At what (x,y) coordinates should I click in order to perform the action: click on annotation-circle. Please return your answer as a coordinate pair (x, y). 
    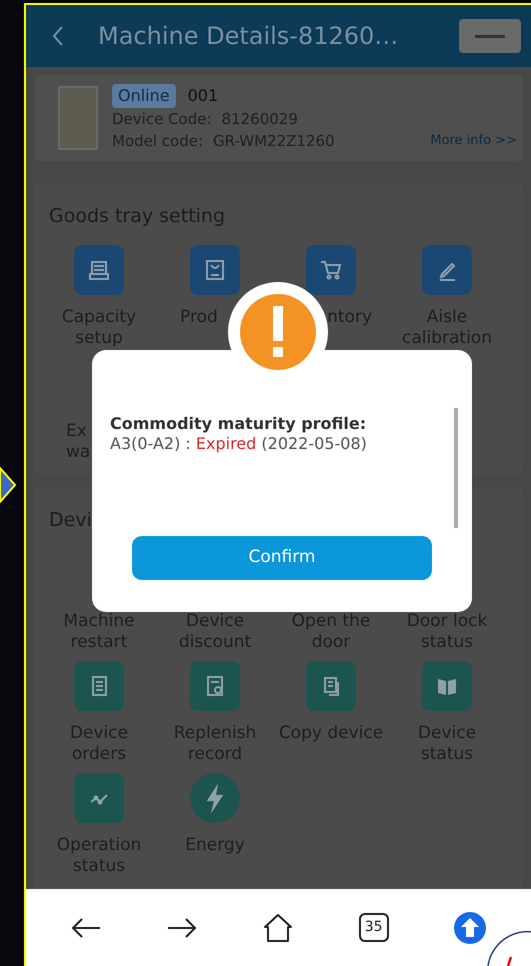
    Looking at the image, I should click on (509, 948).